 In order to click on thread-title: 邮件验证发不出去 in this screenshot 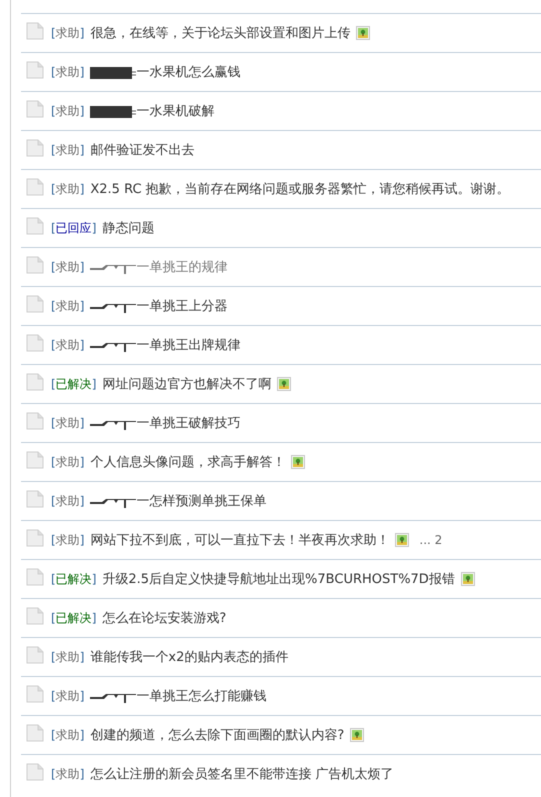, I will do `click(142, 150)`.